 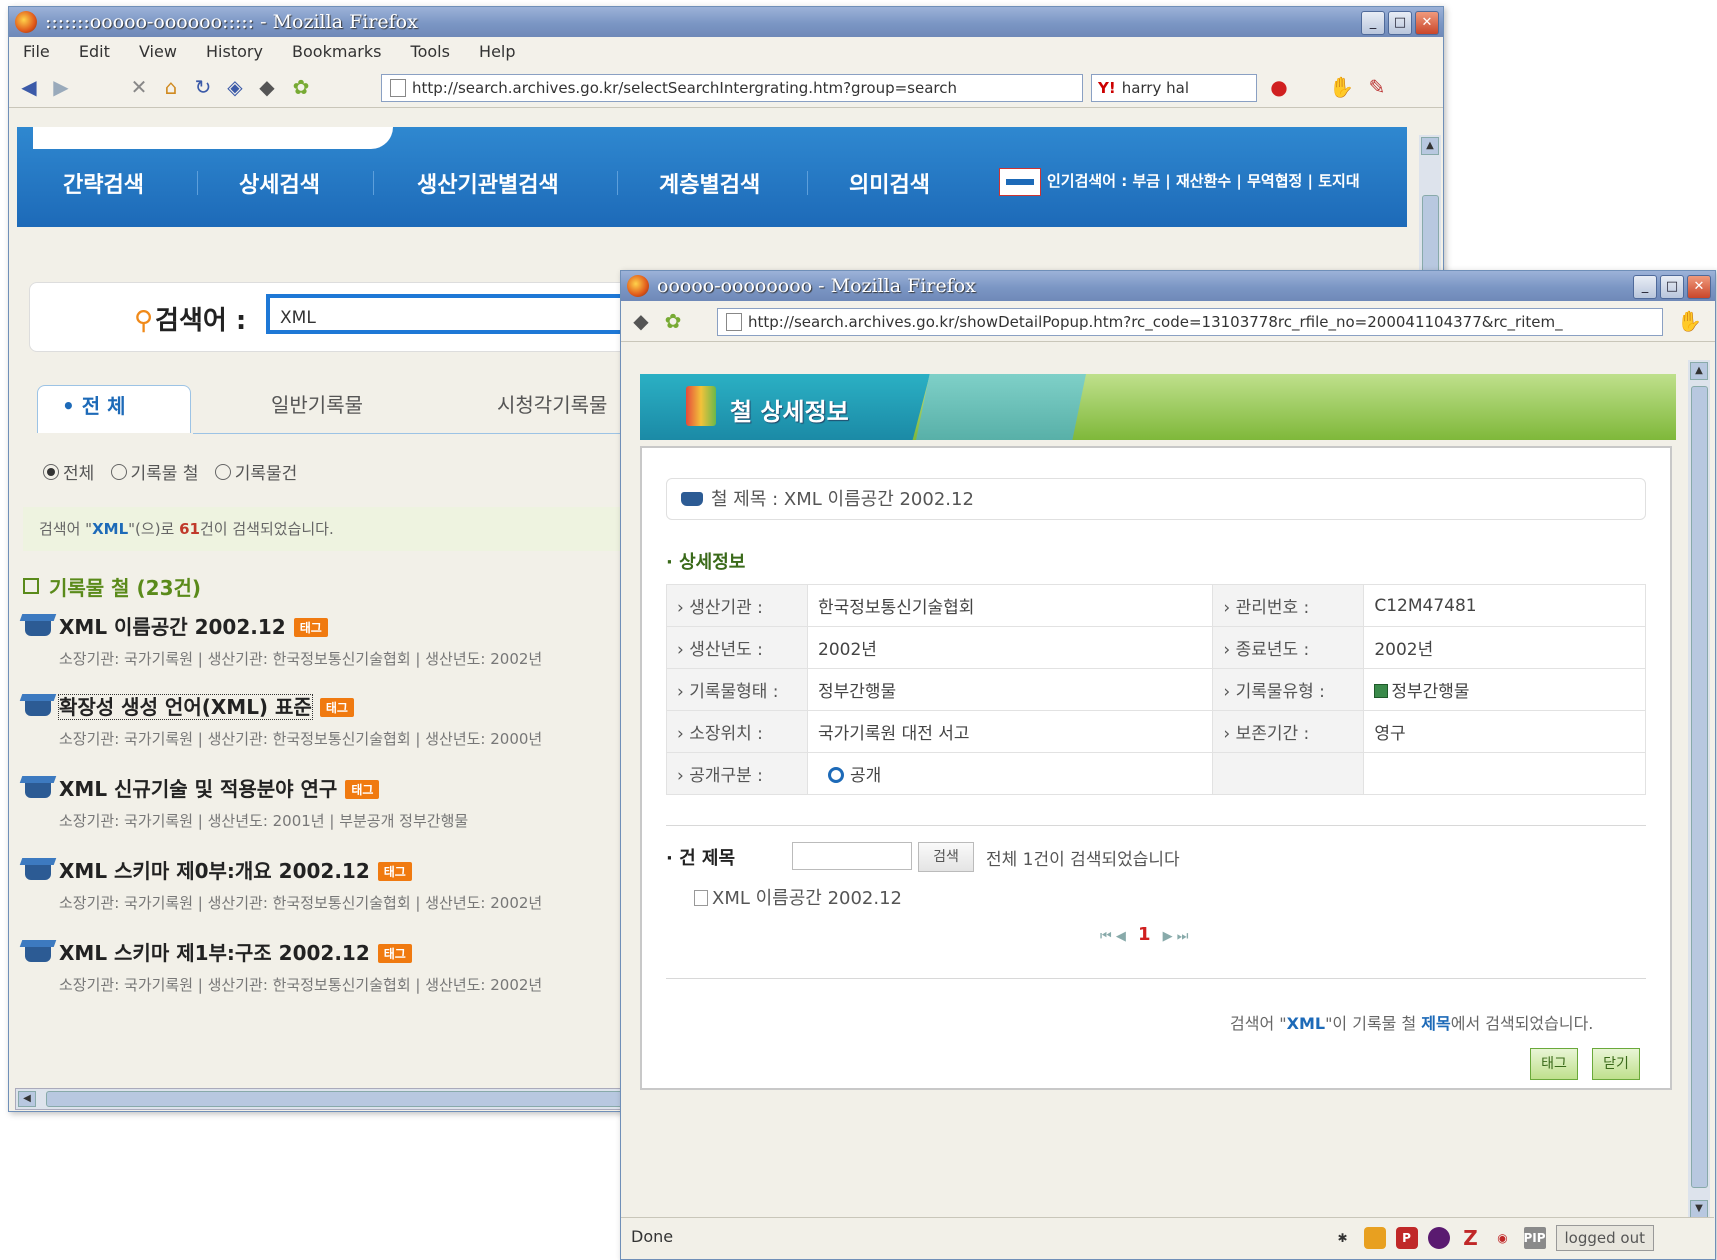 I want to click on main-vertical-scrollbar: ▲, so click(x=1430, y=206).